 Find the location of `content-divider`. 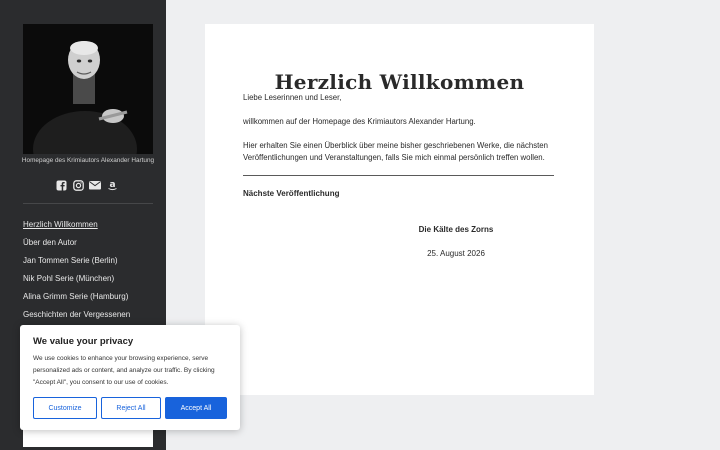

content-divider is located at coordinates (398, 175).